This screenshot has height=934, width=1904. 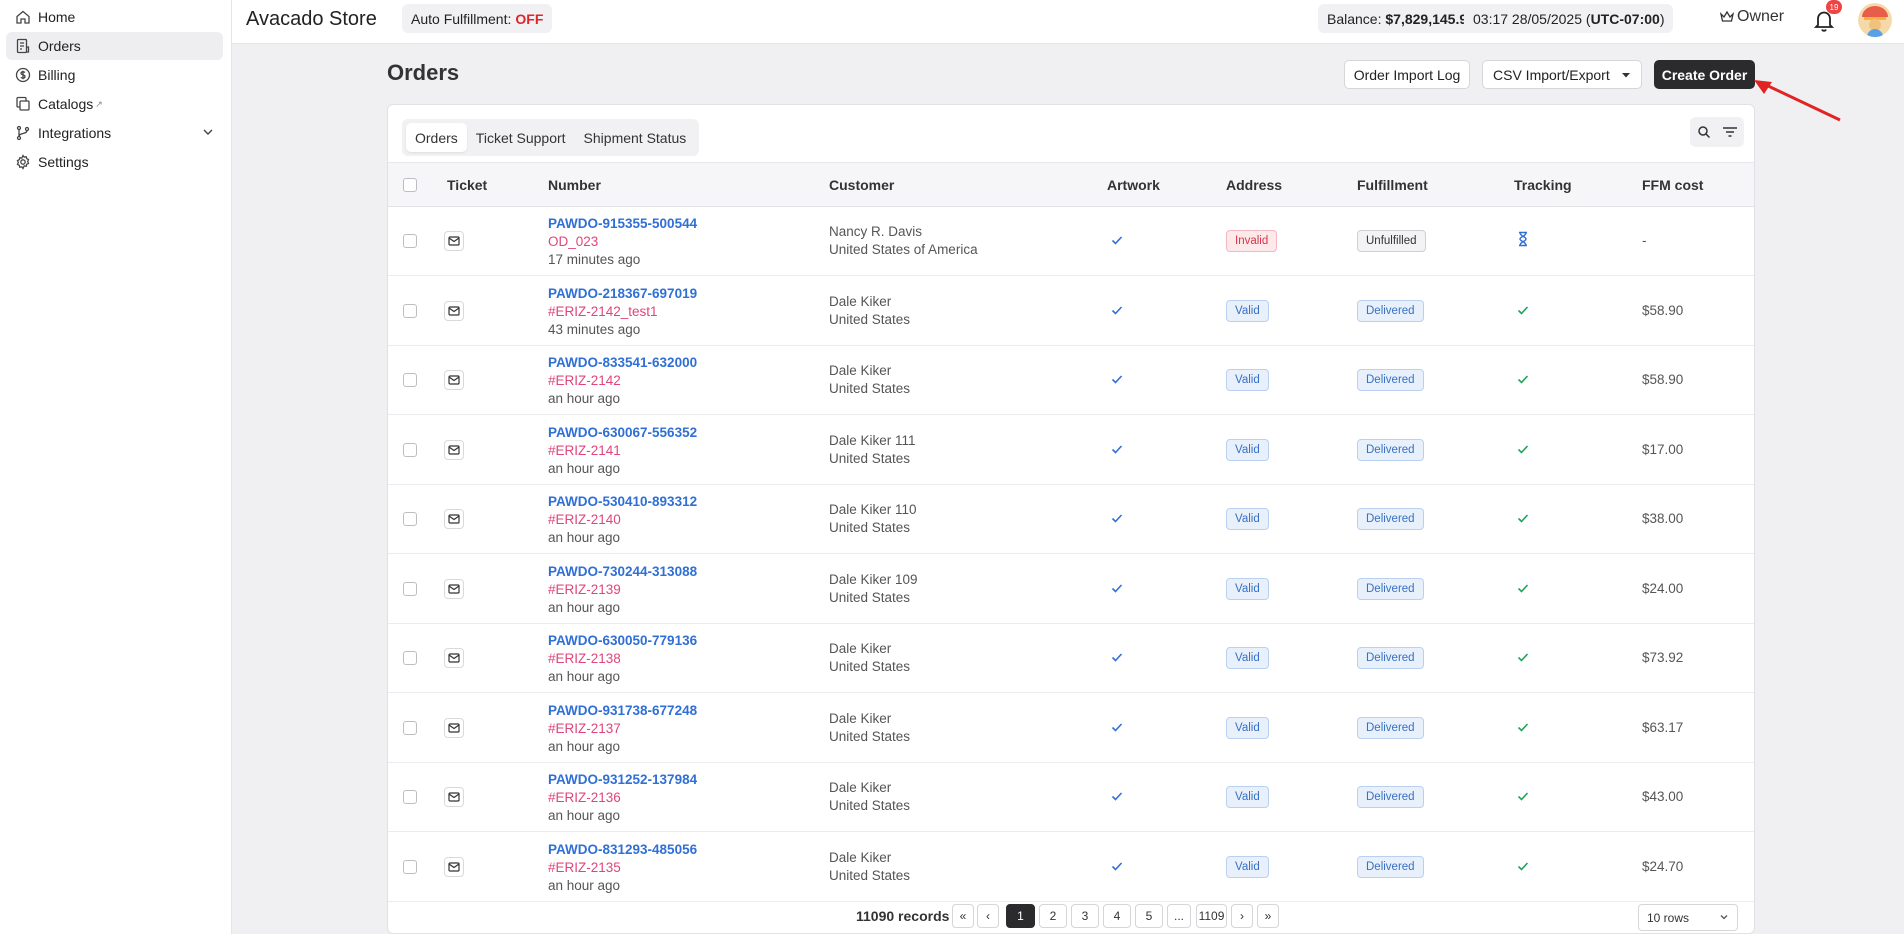 What do you see at coordinates (410, 185) in the screenshot?
I see `select-all-checkbox` at bounding box center [410, 185].